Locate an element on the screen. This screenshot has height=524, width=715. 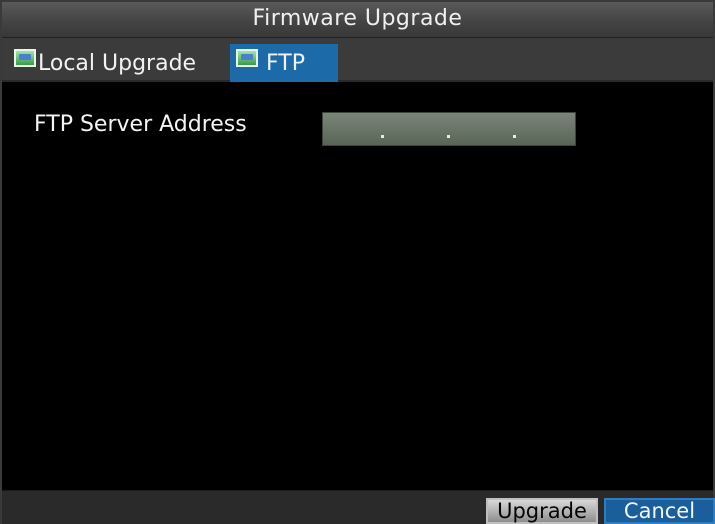
tab-bar: Local Upgrade FTP is located at coordinates (357, 60).